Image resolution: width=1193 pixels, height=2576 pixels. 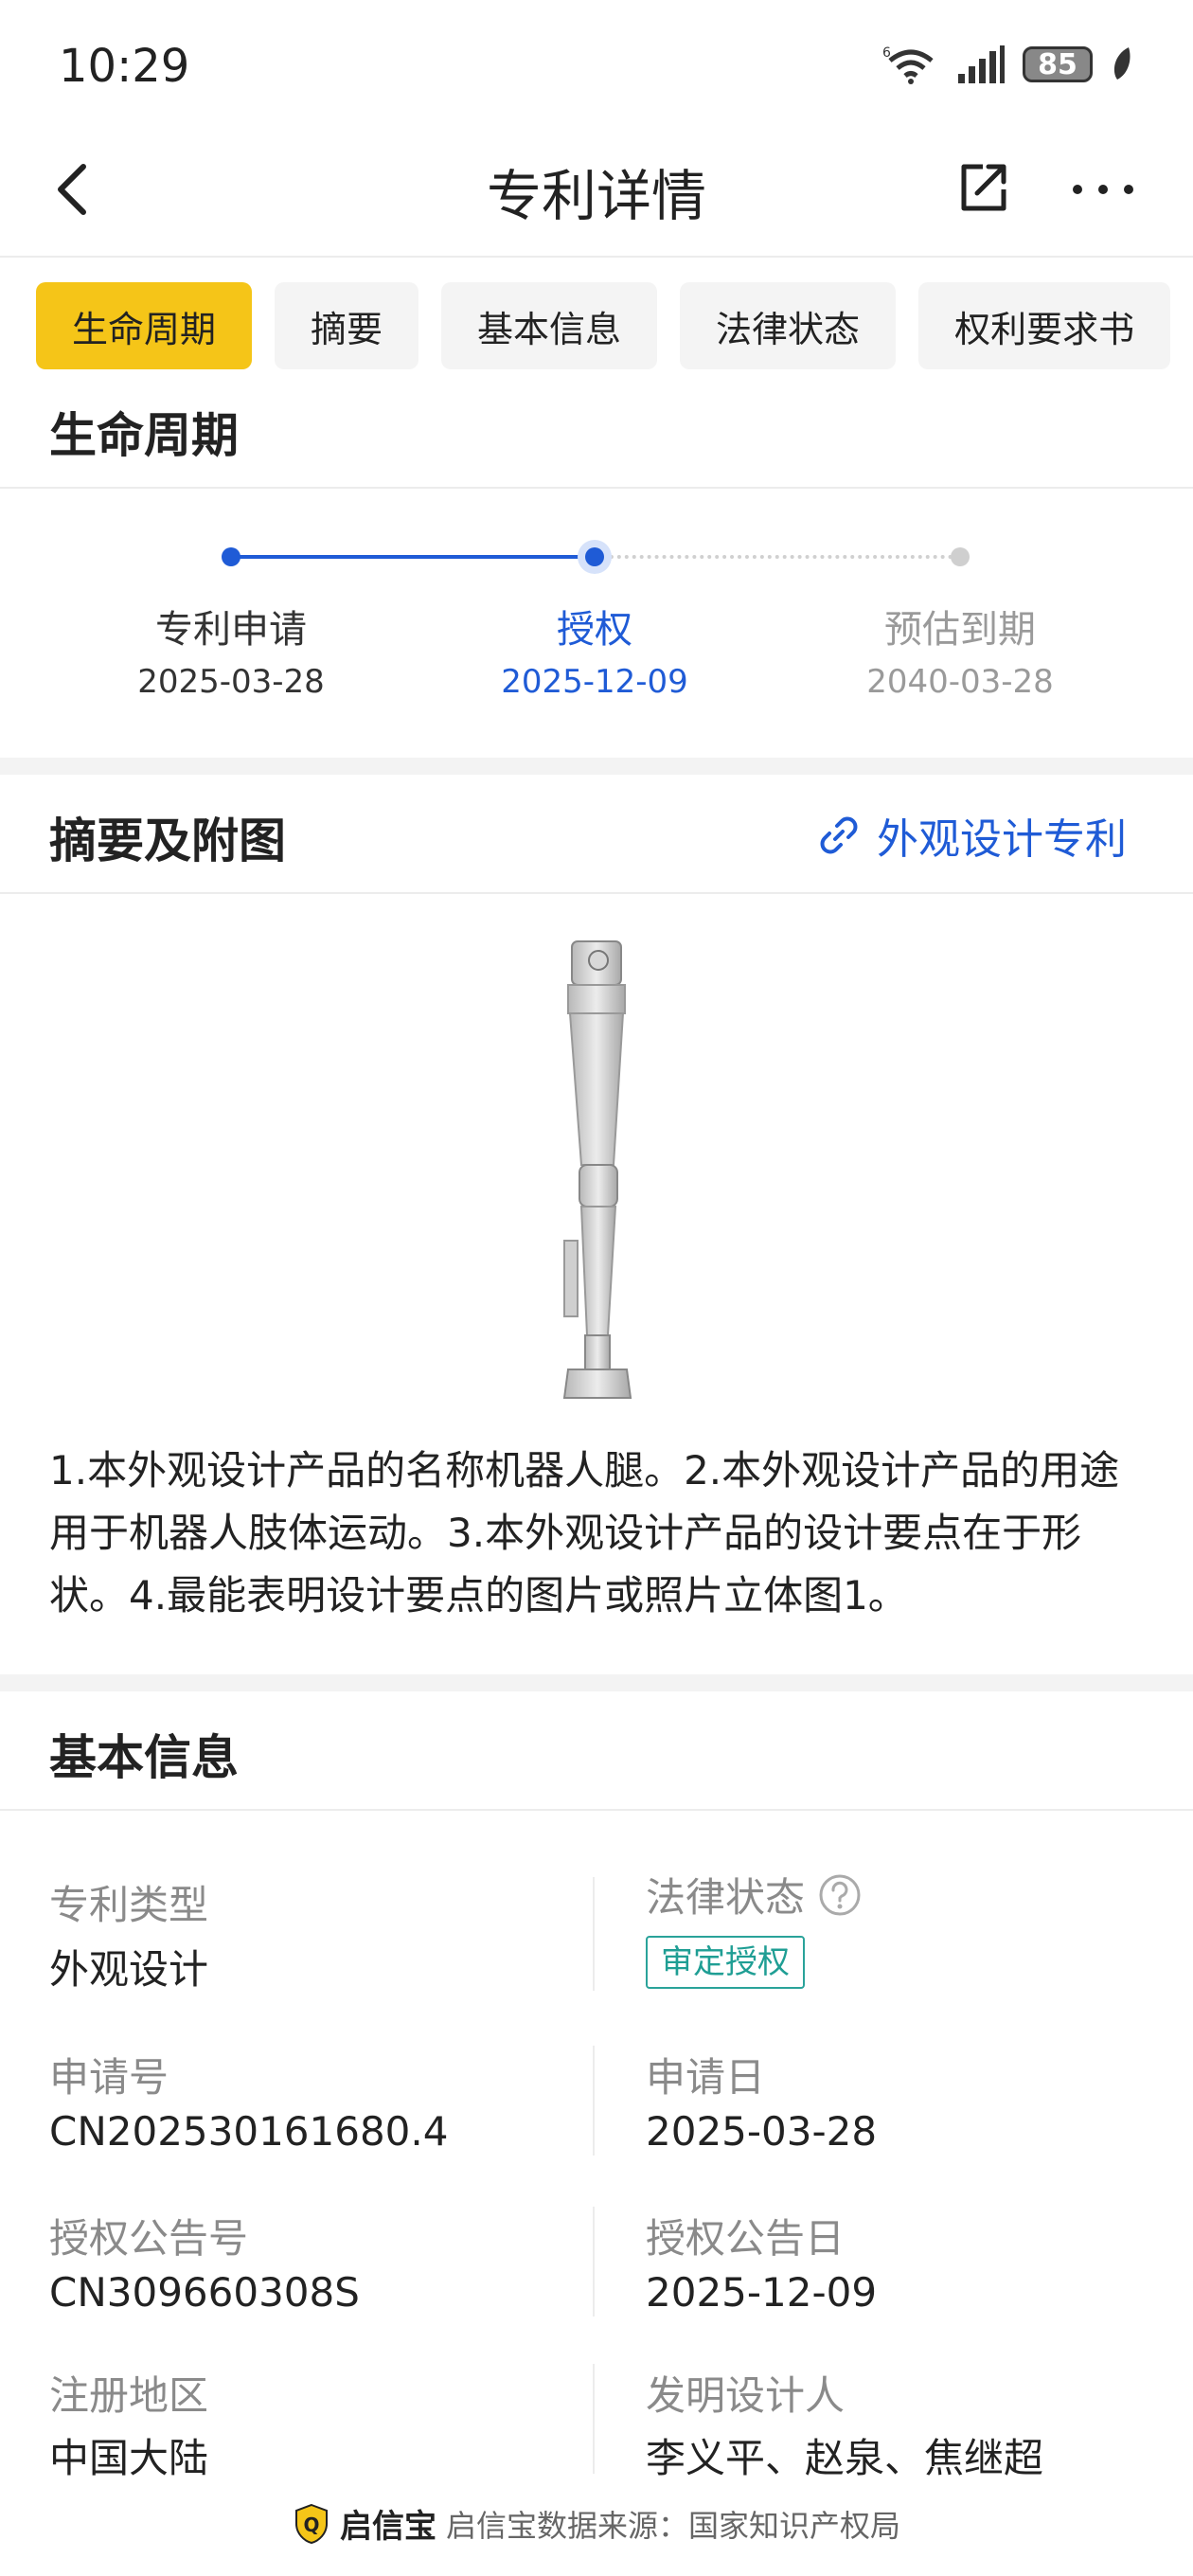 What do you see at coordinates (167, 841) in the screenshot?
I see `summary-title: 摘要及附图` at bounding box center [167, 841].